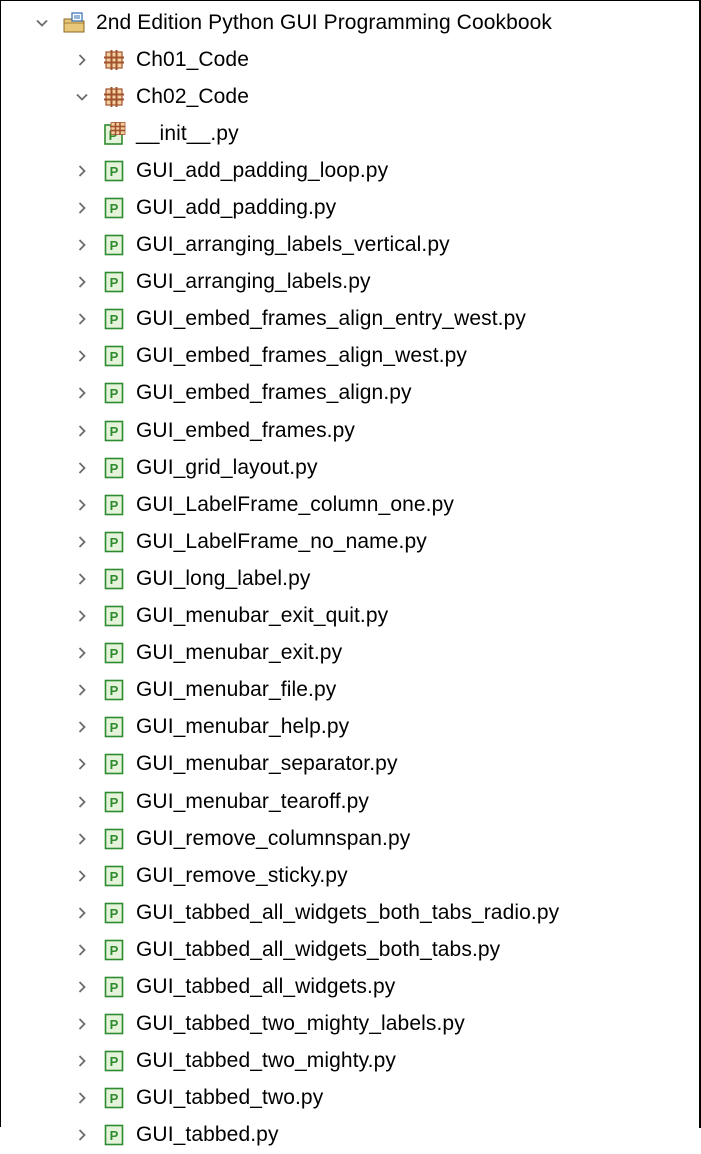 The height and width of the screenshot is (1154, 701). I want to click on tree-item-file: P GUI_embed_frames_align_west.py, so click(349, 356).